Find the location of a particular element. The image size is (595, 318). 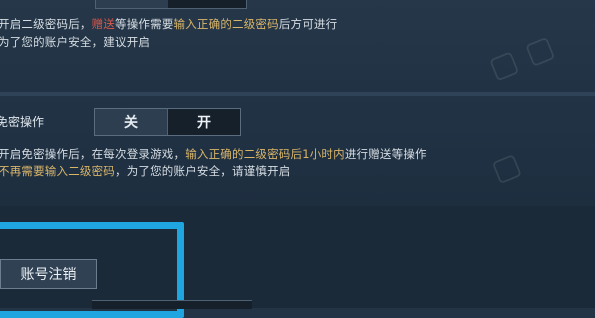

second-password-toggle is located at coordinates (171, 4).